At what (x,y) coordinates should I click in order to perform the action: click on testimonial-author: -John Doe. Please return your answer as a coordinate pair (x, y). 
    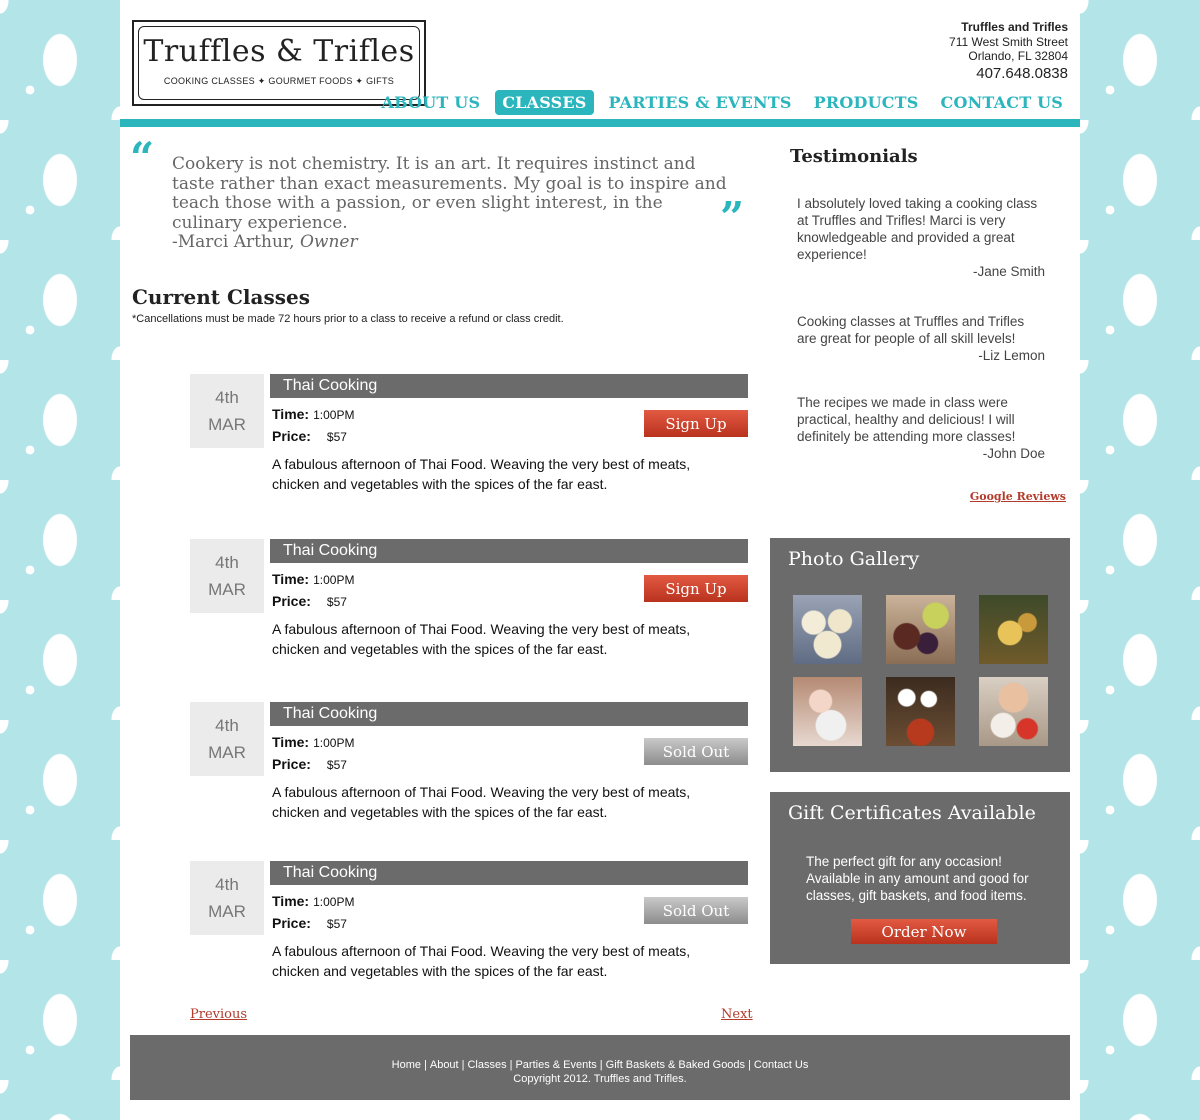
    Looking at the image, I should click on (1013, 453).